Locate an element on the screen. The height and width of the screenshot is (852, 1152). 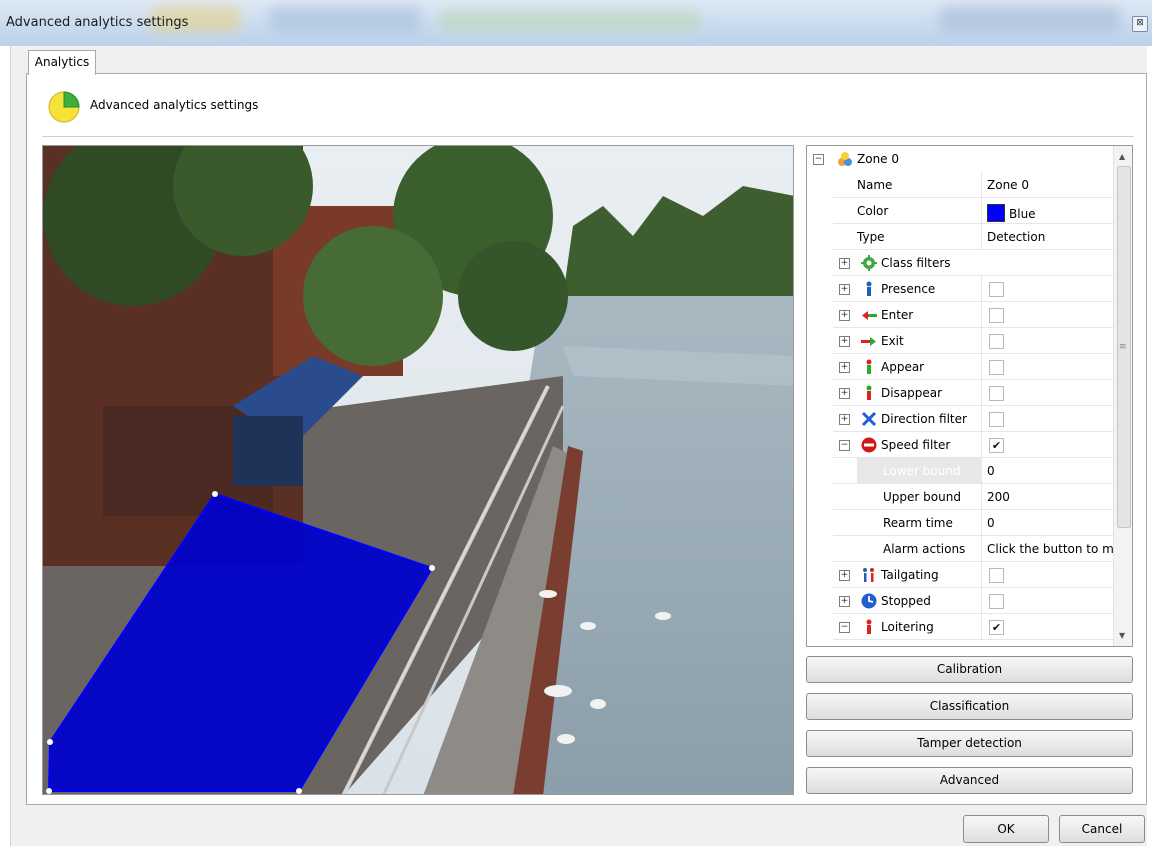
gear-icon is located at coordinates (869, 263).